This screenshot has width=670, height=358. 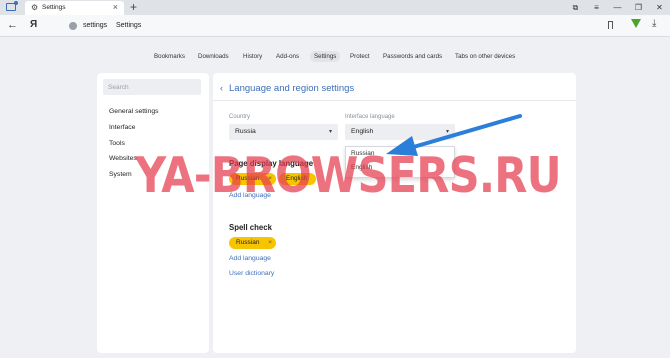 What do you see at coordinates (250, 227) in the screenshot?
I see `spell-check-title: Spell check` at bounding box center [250, 227].